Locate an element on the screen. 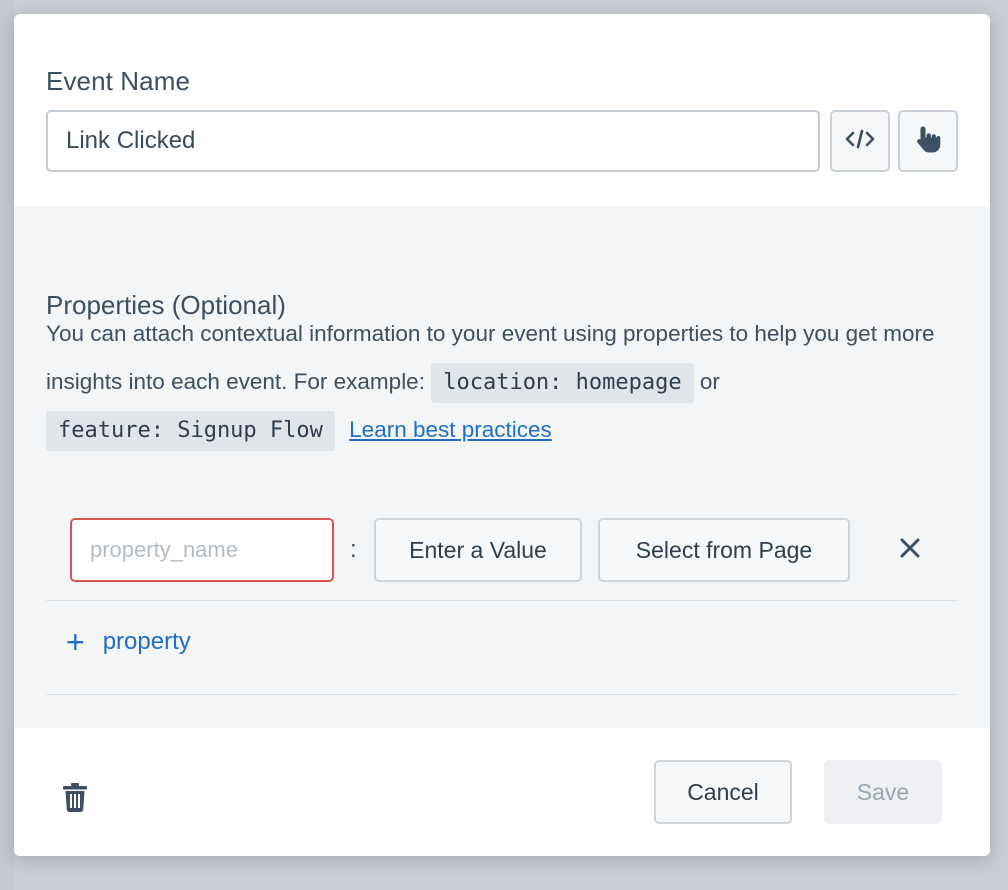 The image size is (1008, 890). trash-icon is located at coordinates (75, 799).